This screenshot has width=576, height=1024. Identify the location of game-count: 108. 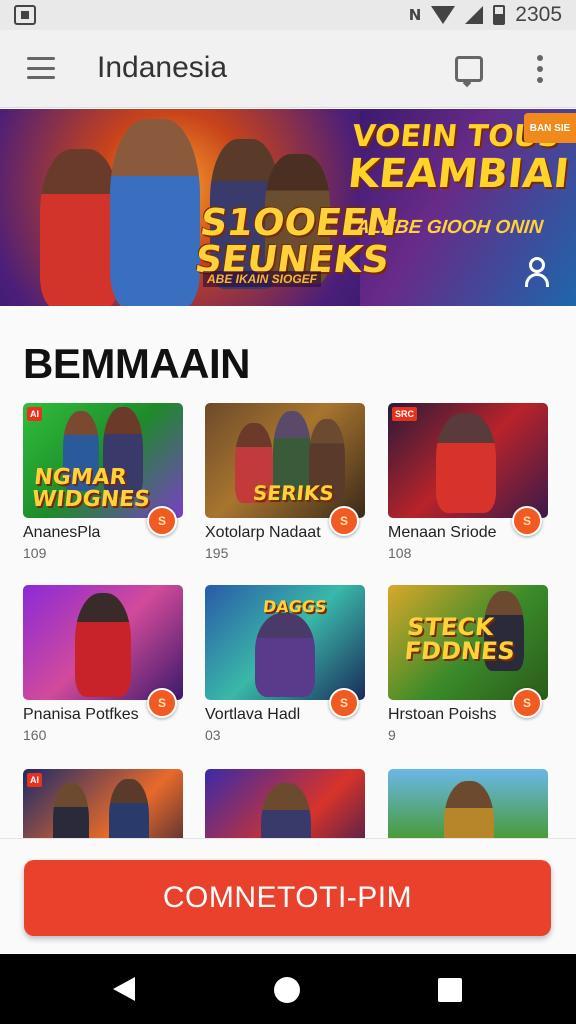
(400, 553).